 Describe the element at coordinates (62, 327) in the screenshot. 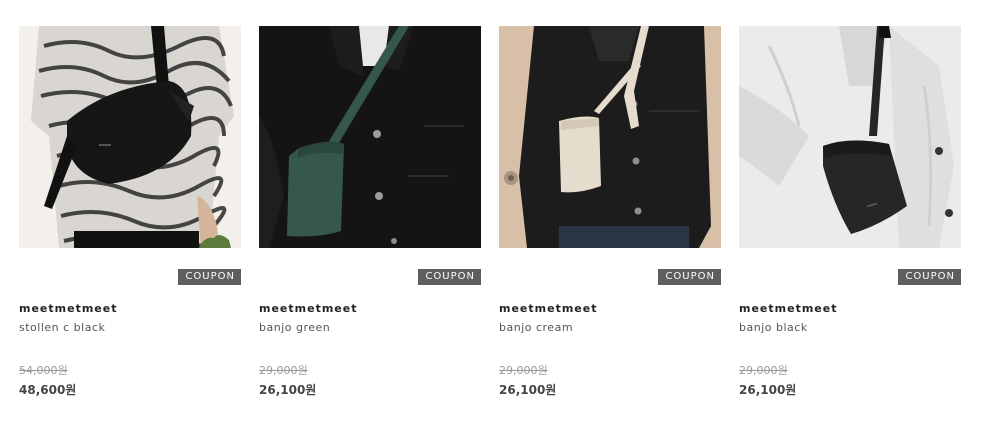

I see `product-name: stollen c black` at that location.